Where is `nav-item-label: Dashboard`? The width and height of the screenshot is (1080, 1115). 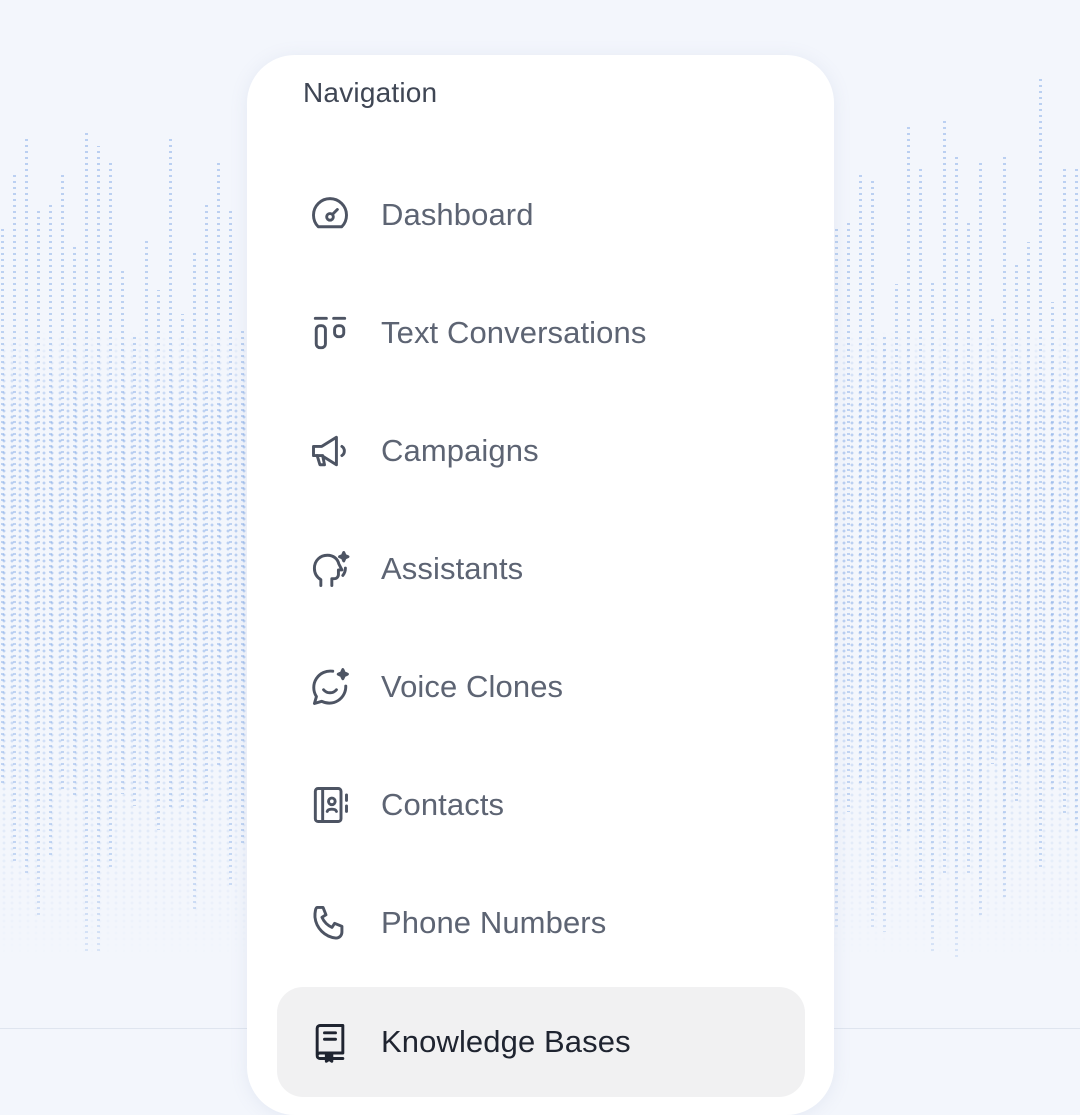 nav-item-label: Dashboard is located at coordinates (457, 214).